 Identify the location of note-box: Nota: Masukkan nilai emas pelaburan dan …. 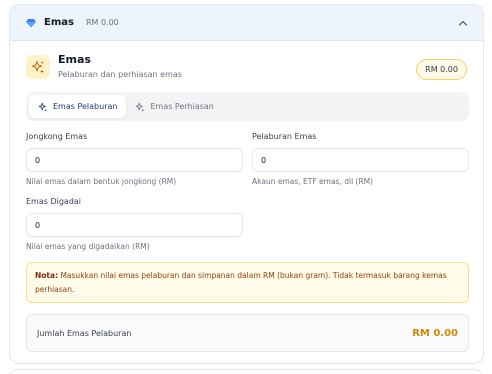
(247, 282).